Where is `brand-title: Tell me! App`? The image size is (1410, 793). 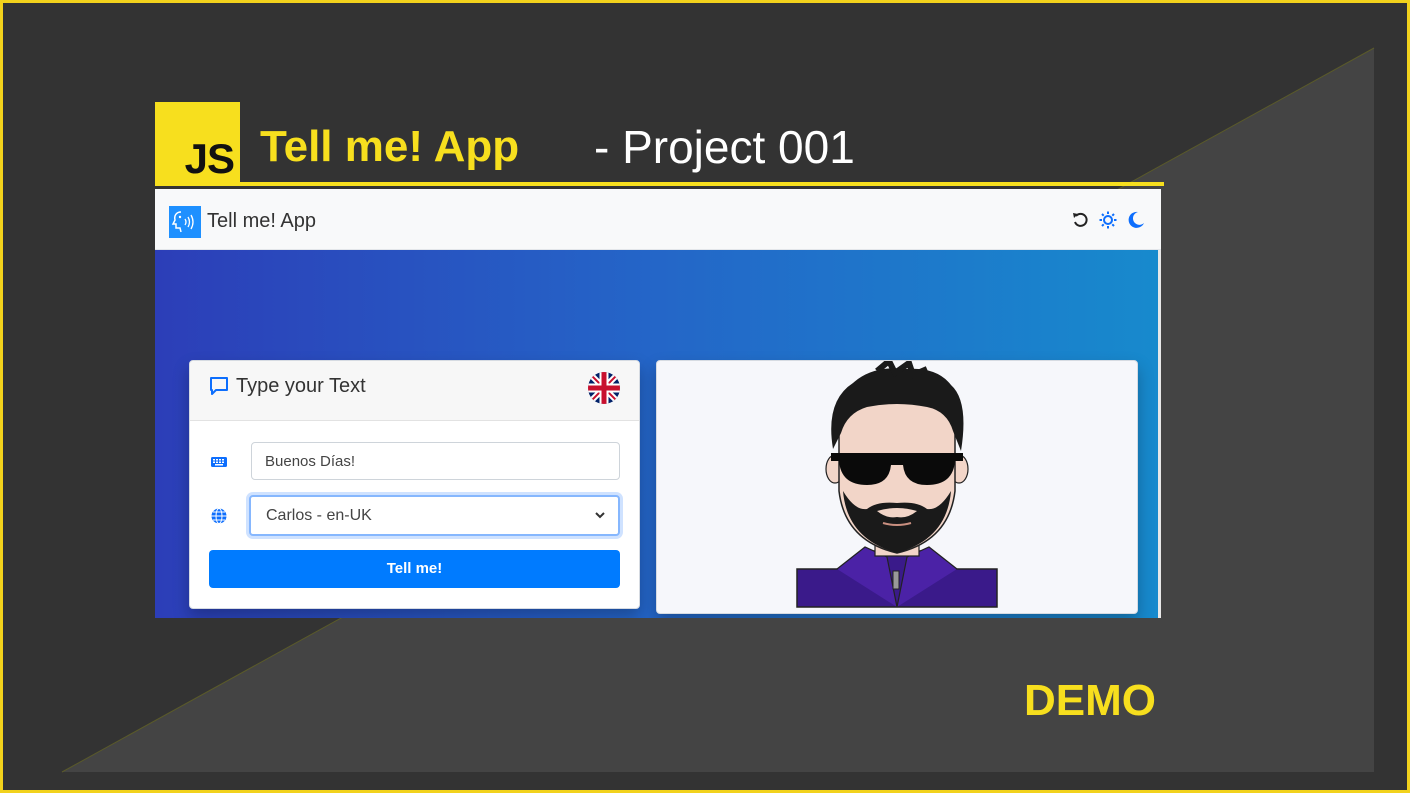 brand-title: Tell me! App is located at coordinates (261, 221).